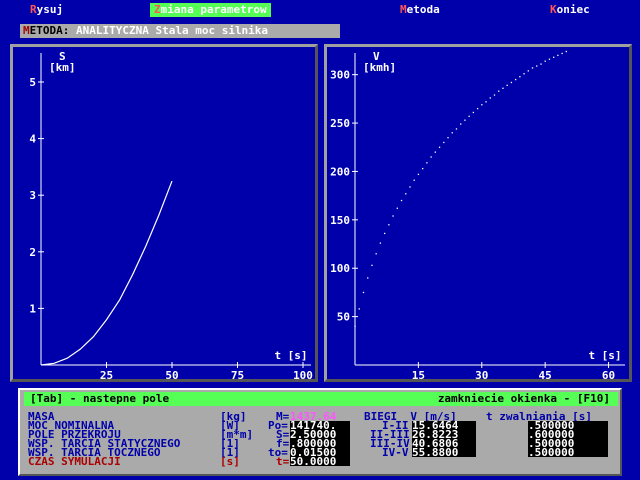 The image size is (640, 480). I want to click on x-tick-label: 15, so click(418, 374).